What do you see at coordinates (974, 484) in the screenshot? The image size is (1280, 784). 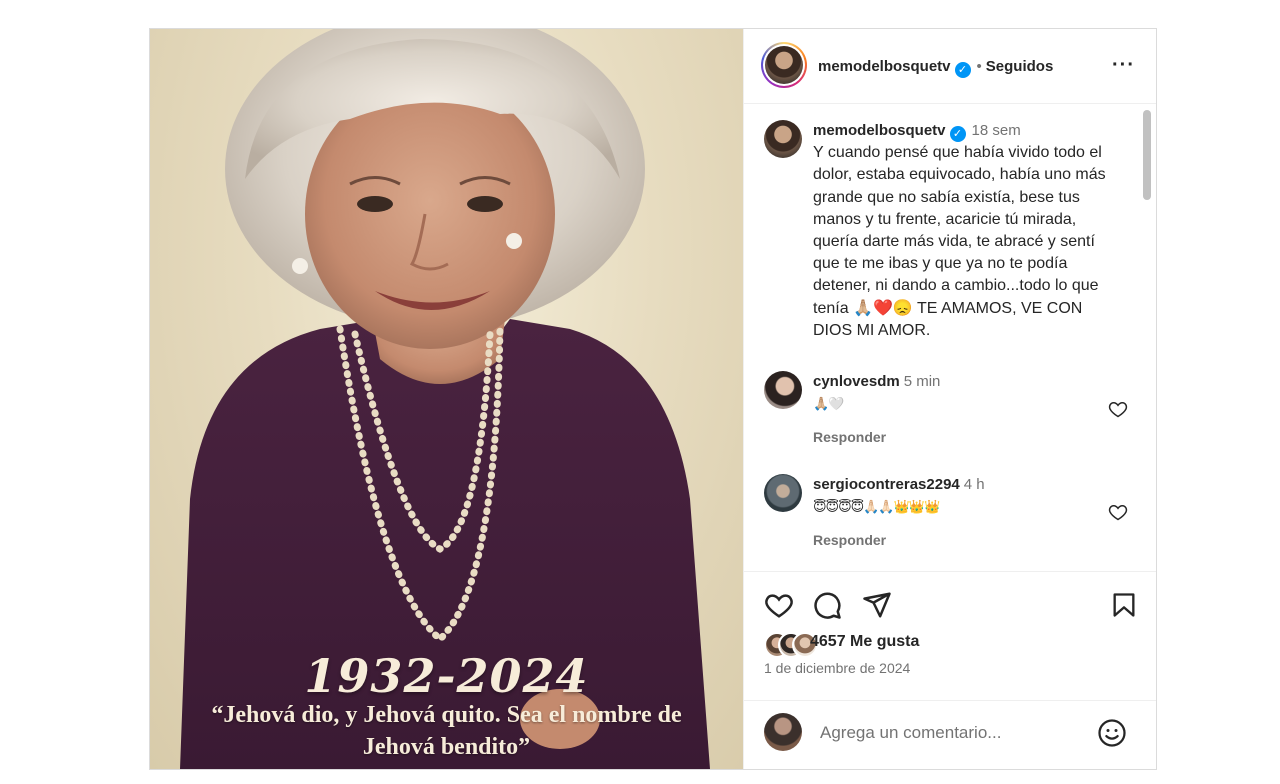 I see `comment-time: 4 h` at bounding box center [974, 484].